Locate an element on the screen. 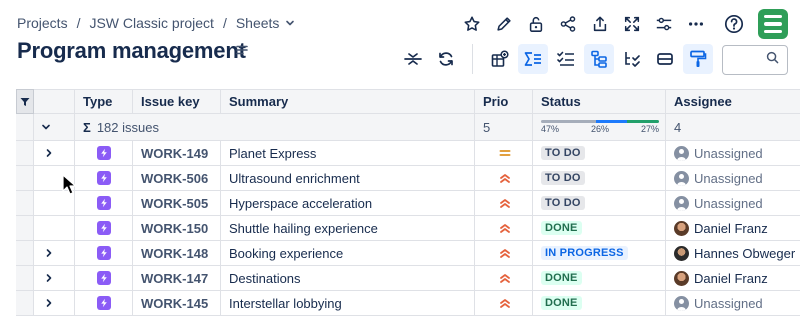 Image resolution: width=800 pixels, height=321 pixels. checklist-icon is located at coordinates (566, 59).